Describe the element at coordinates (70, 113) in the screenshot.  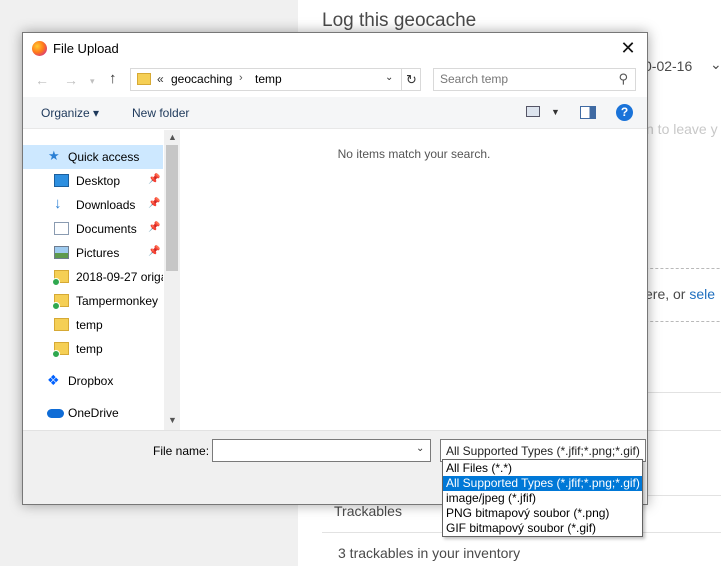
I see `organize-button: Organize ▾` at that location.